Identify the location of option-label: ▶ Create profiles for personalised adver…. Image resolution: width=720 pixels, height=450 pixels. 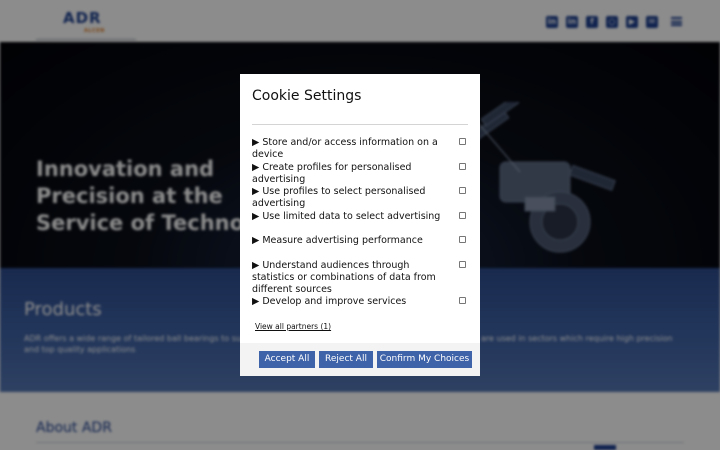
(332, 173).